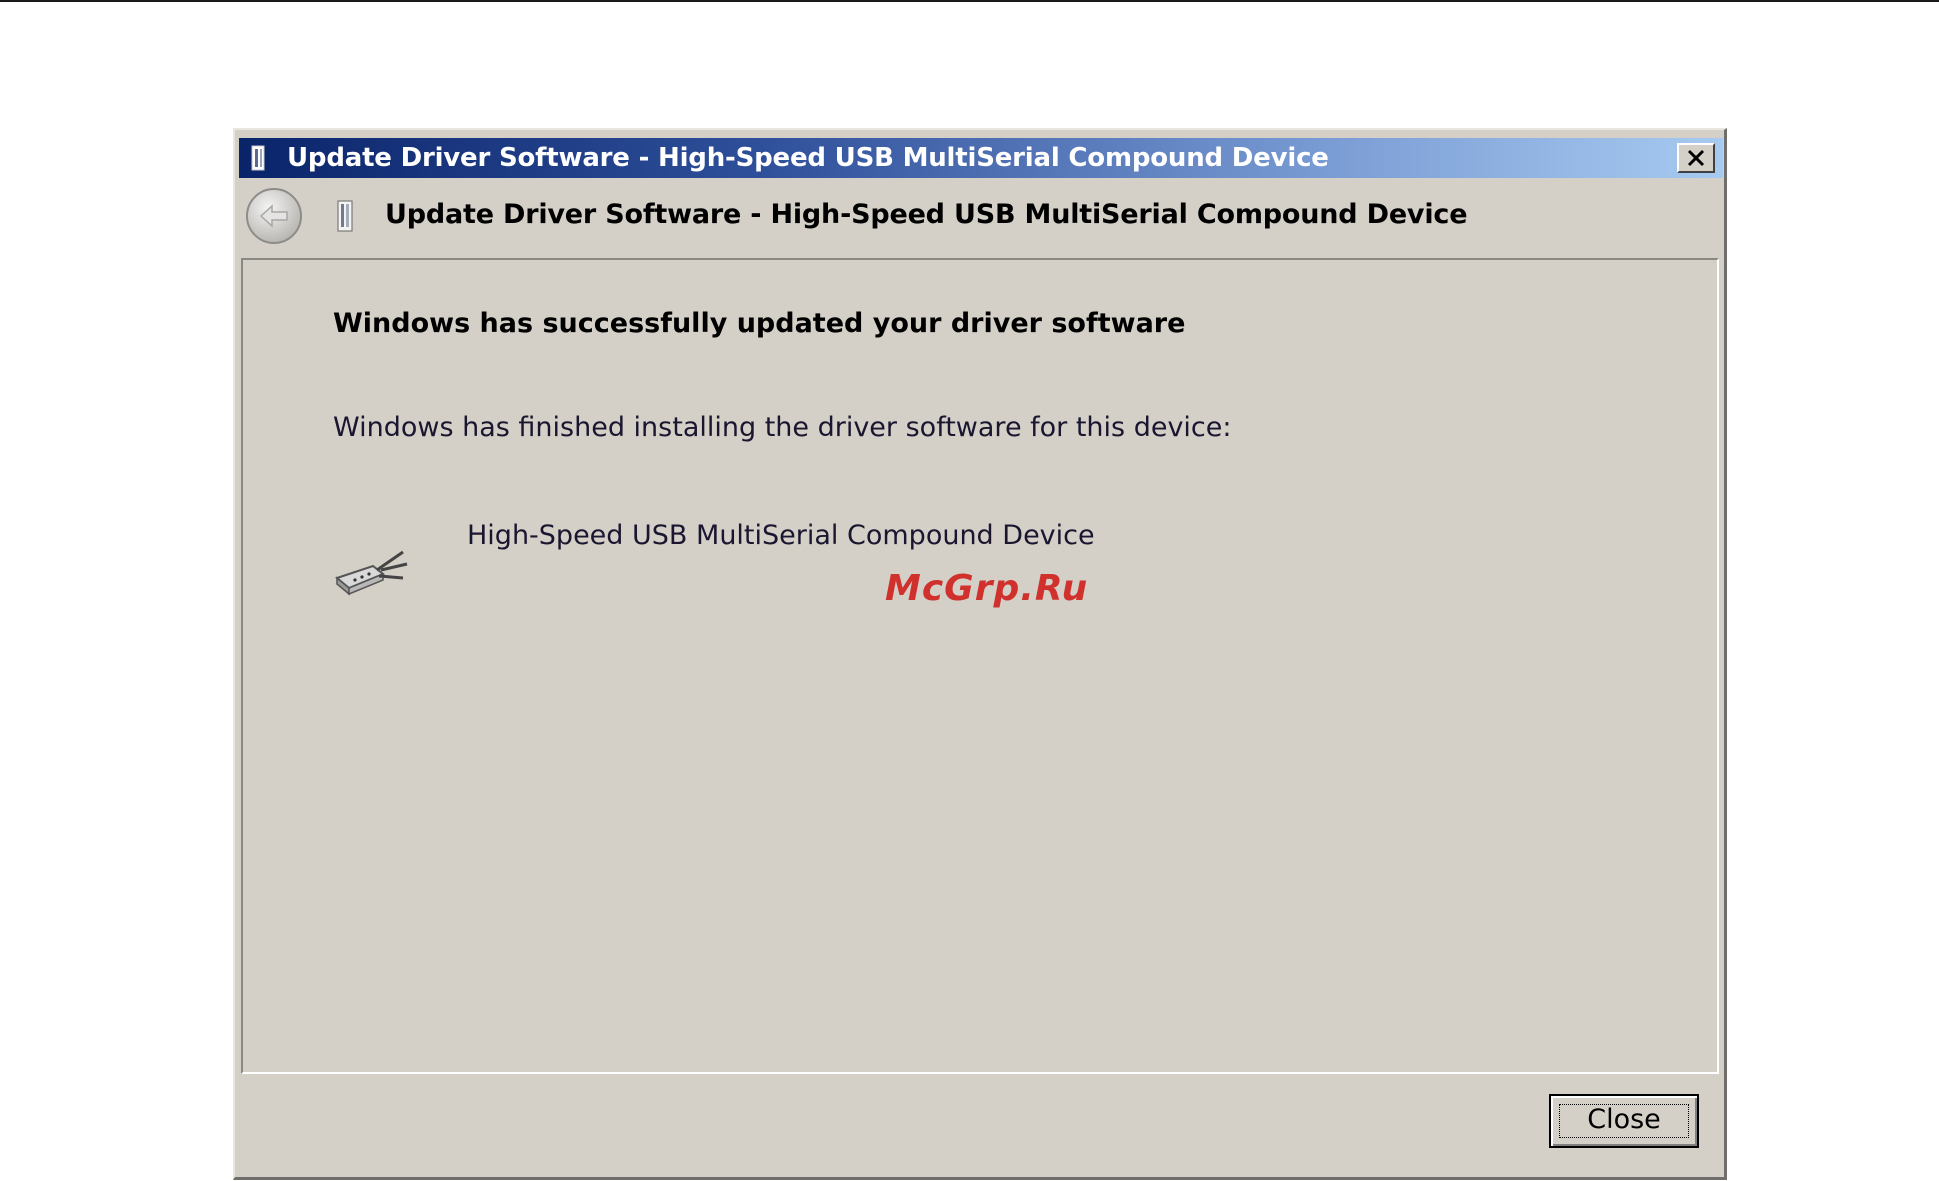 Image resolution: width=1939 pixels, height=1181 pixels. I want to click on close-button-label: Close, so click(1624, 1119).